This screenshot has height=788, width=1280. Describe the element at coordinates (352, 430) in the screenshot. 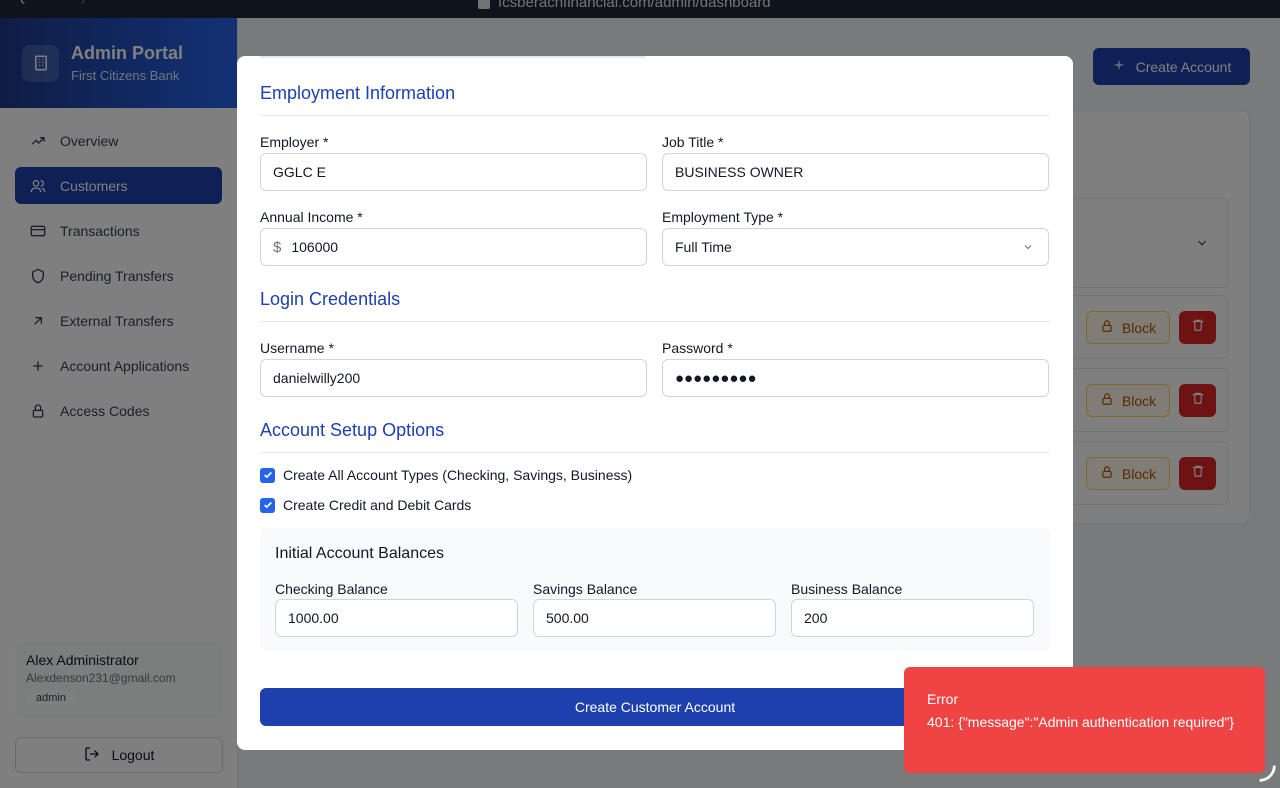

I see `setup-section-title: Account Setup Options` at that location.